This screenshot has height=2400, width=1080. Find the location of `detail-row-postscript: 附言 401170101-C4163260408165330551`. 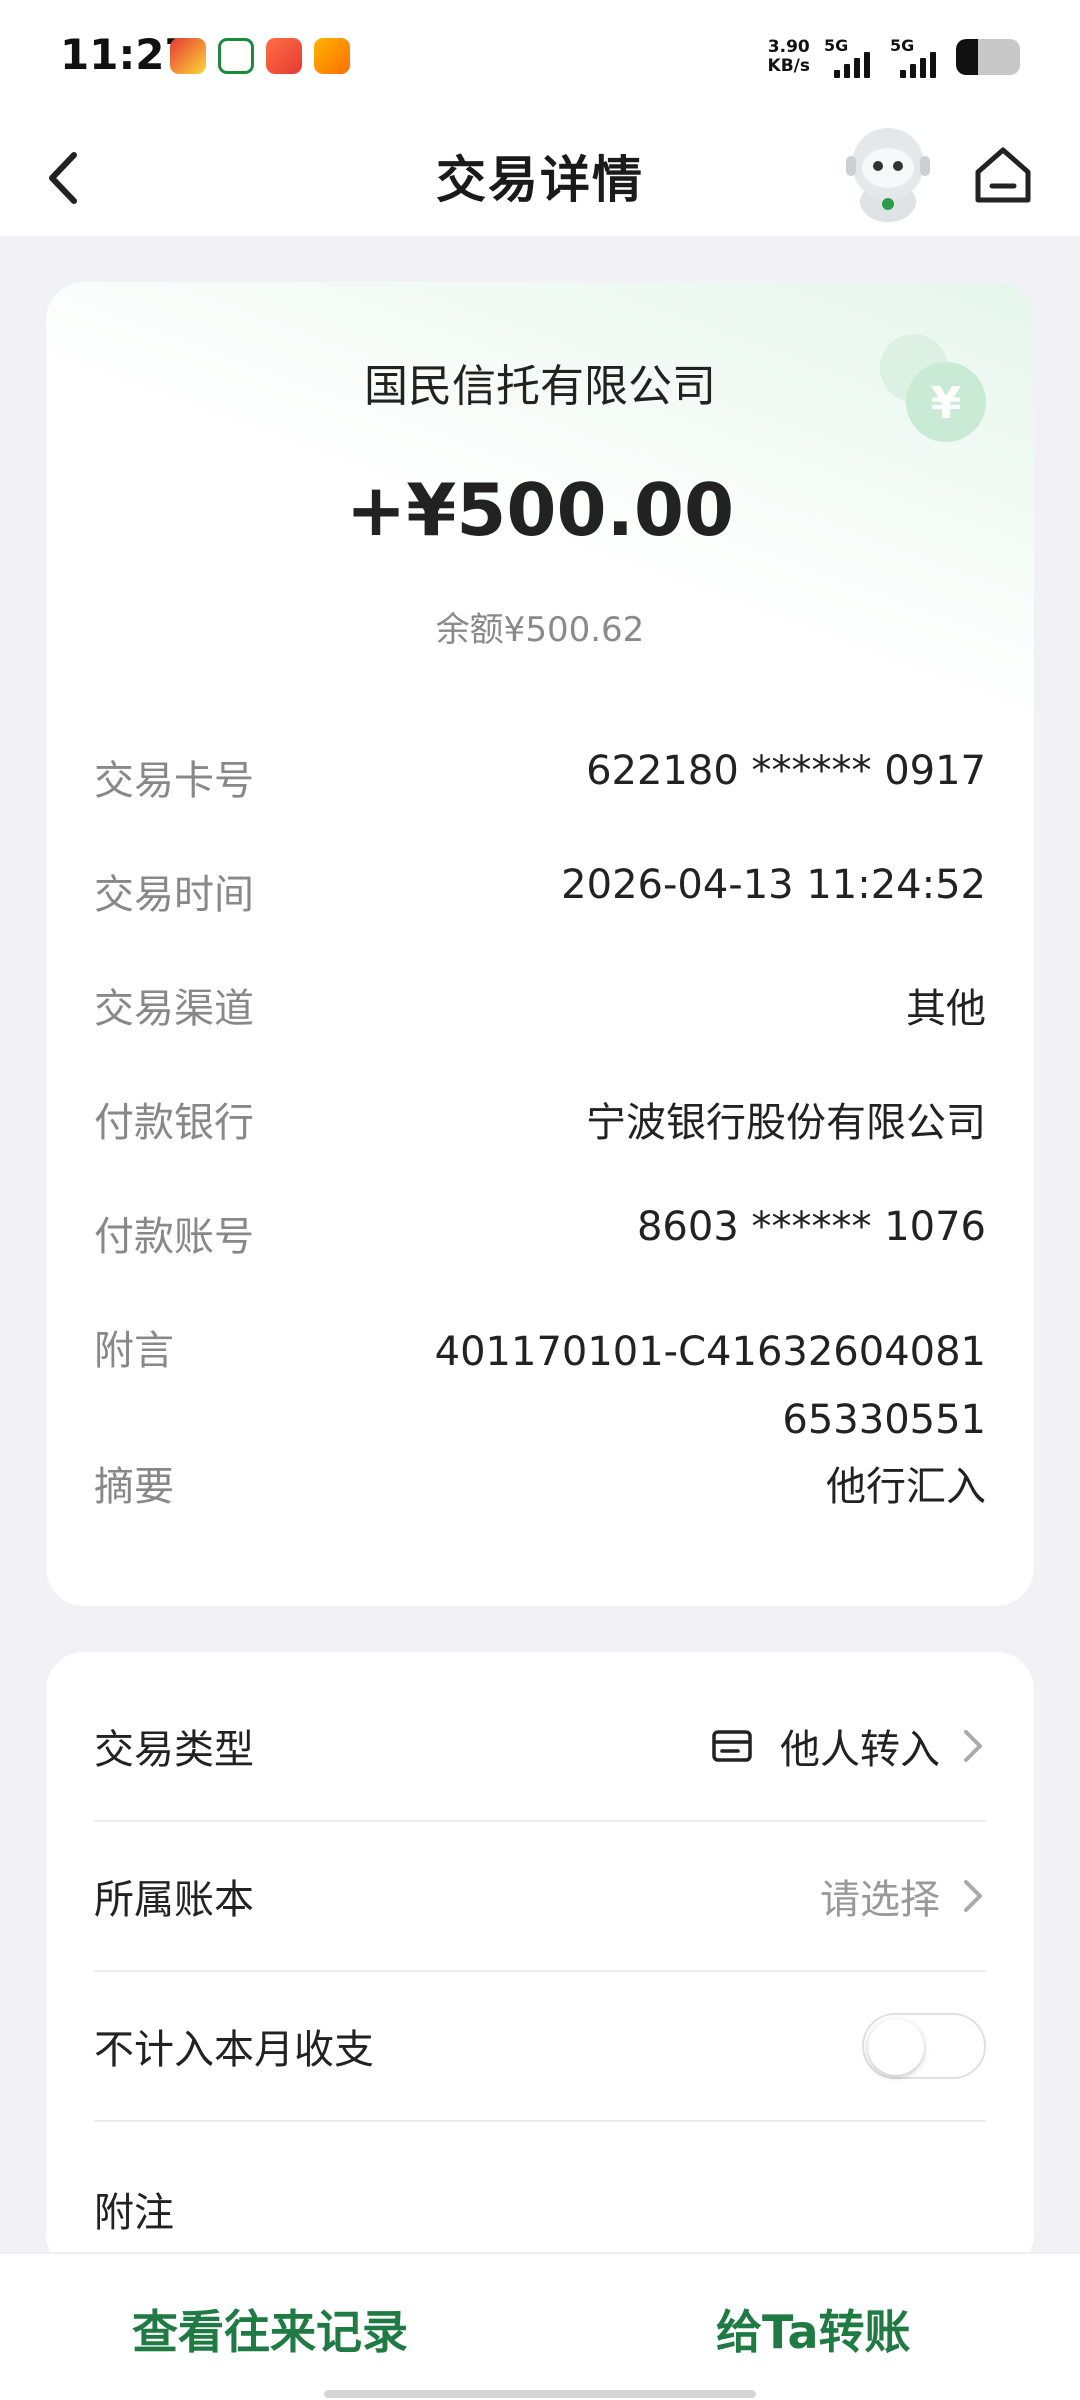

detail-row-postscript: 附言 401170101-C4163260408165330551 is located at coordinates (540, 1388).